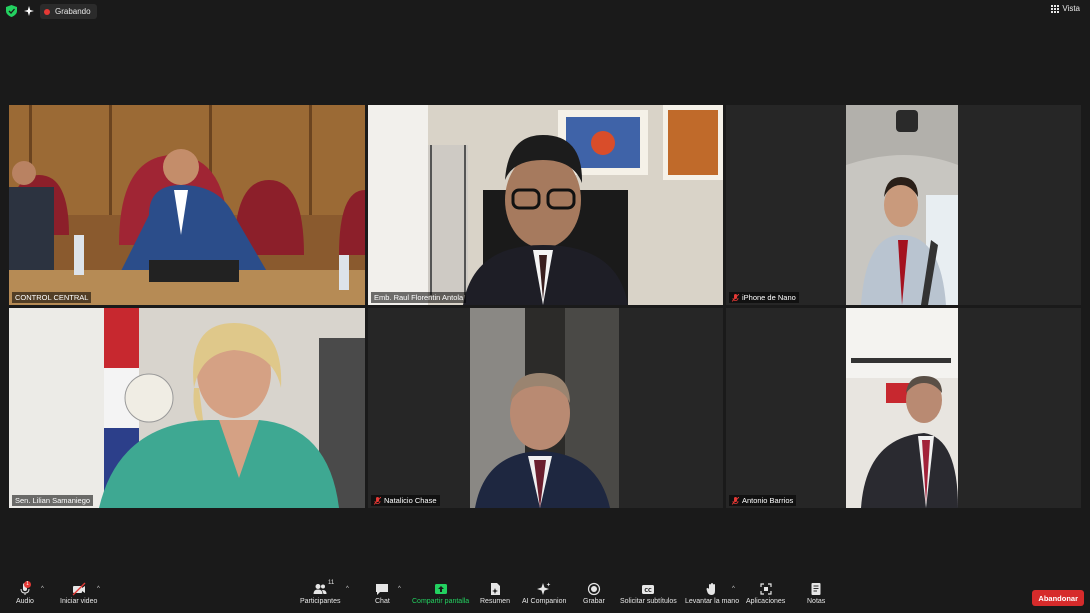 The width and height of the screenshot is (1090, 613). I want to click on top-bar: Grabando Vista, so click(545, 11).